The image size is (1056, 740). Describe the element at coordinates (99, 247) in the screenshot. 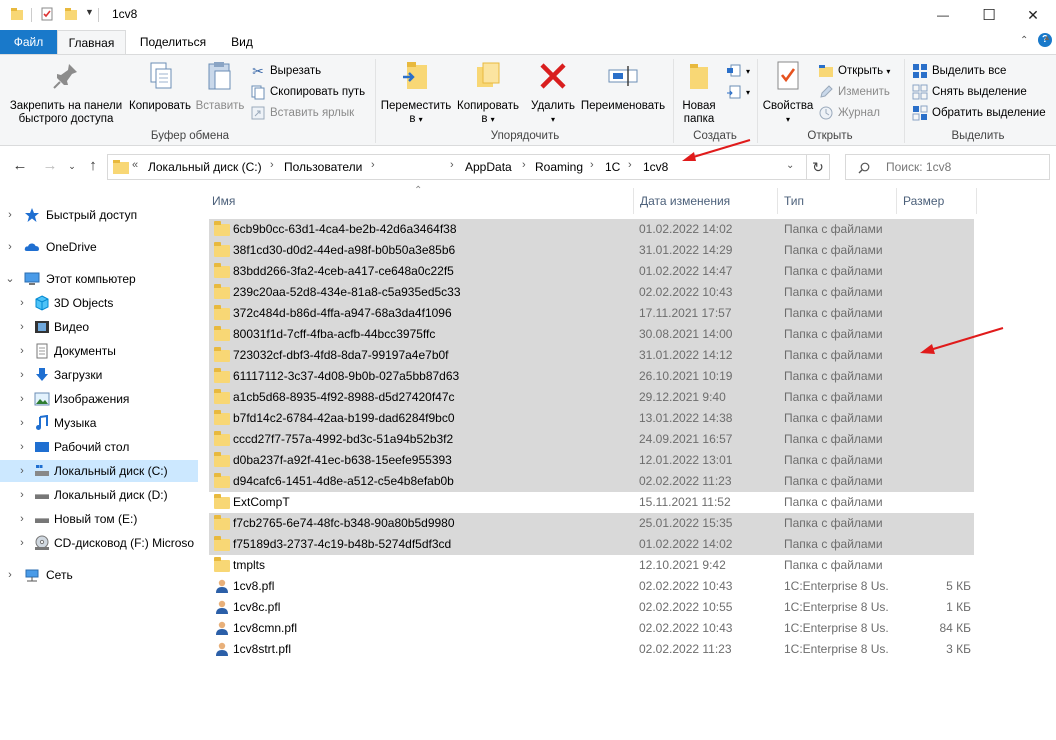

I see `nav-item-onedrive: › OneDrive` at that location.